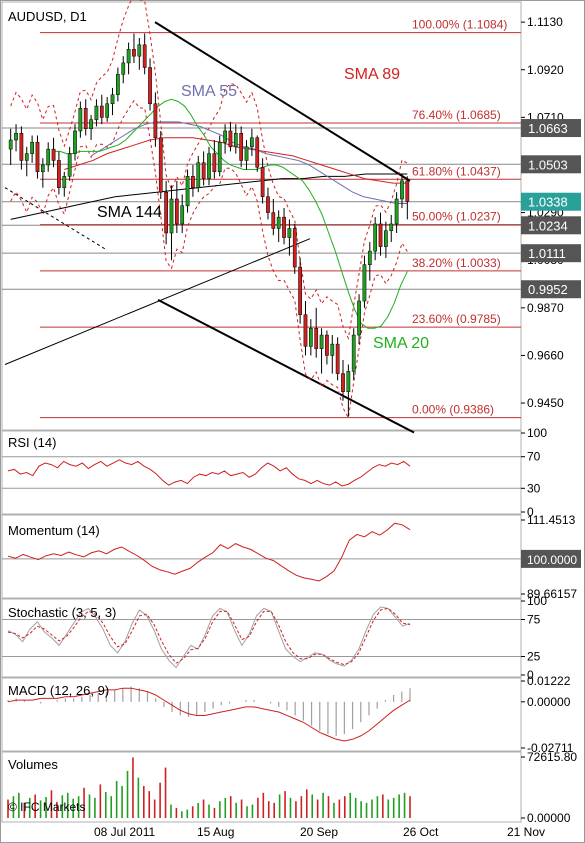 Image resolution: width=585 pixels, height=843 pixels. What do you see at coordinates (459, 25) in the screenshot?
I see `fib-label-0: 100.00% (1.1084)` at bounding box center [459, 25].